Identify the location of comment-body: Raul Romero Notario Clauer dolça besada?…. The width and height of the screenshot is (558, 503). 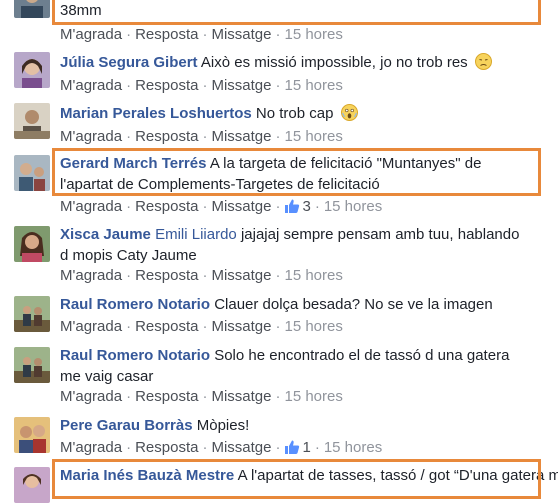
(295, 304).